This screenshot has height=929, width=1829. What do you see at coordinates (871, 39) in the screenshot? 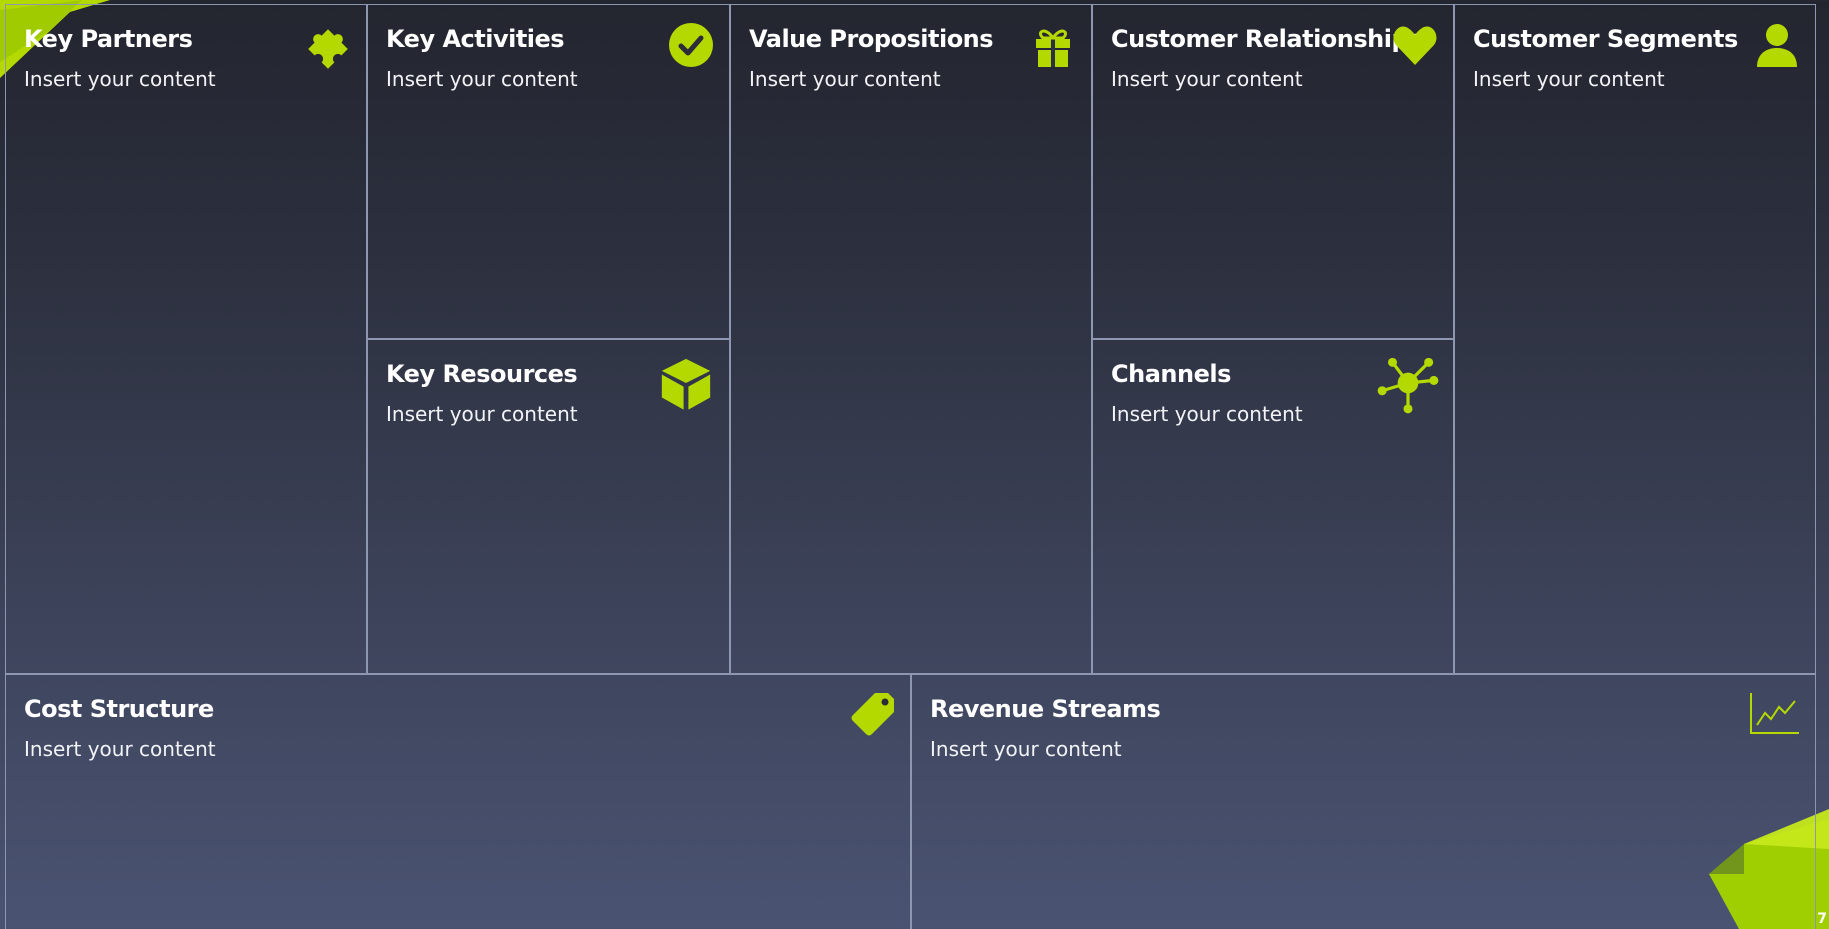
I see `block-title: Value Propositions` at bounding box center [871, 39].